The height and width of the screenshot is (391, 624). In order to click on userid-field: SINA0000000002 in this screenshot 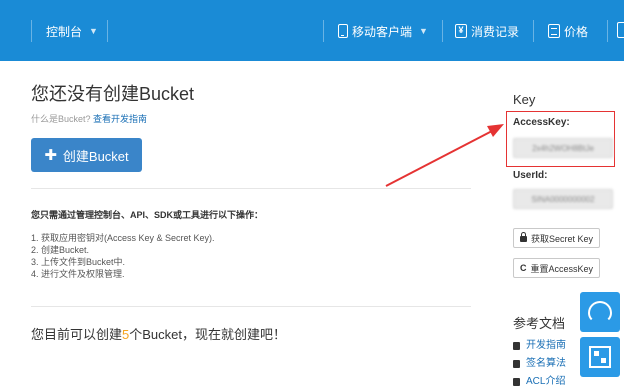, I will do `click(563, 199)`.